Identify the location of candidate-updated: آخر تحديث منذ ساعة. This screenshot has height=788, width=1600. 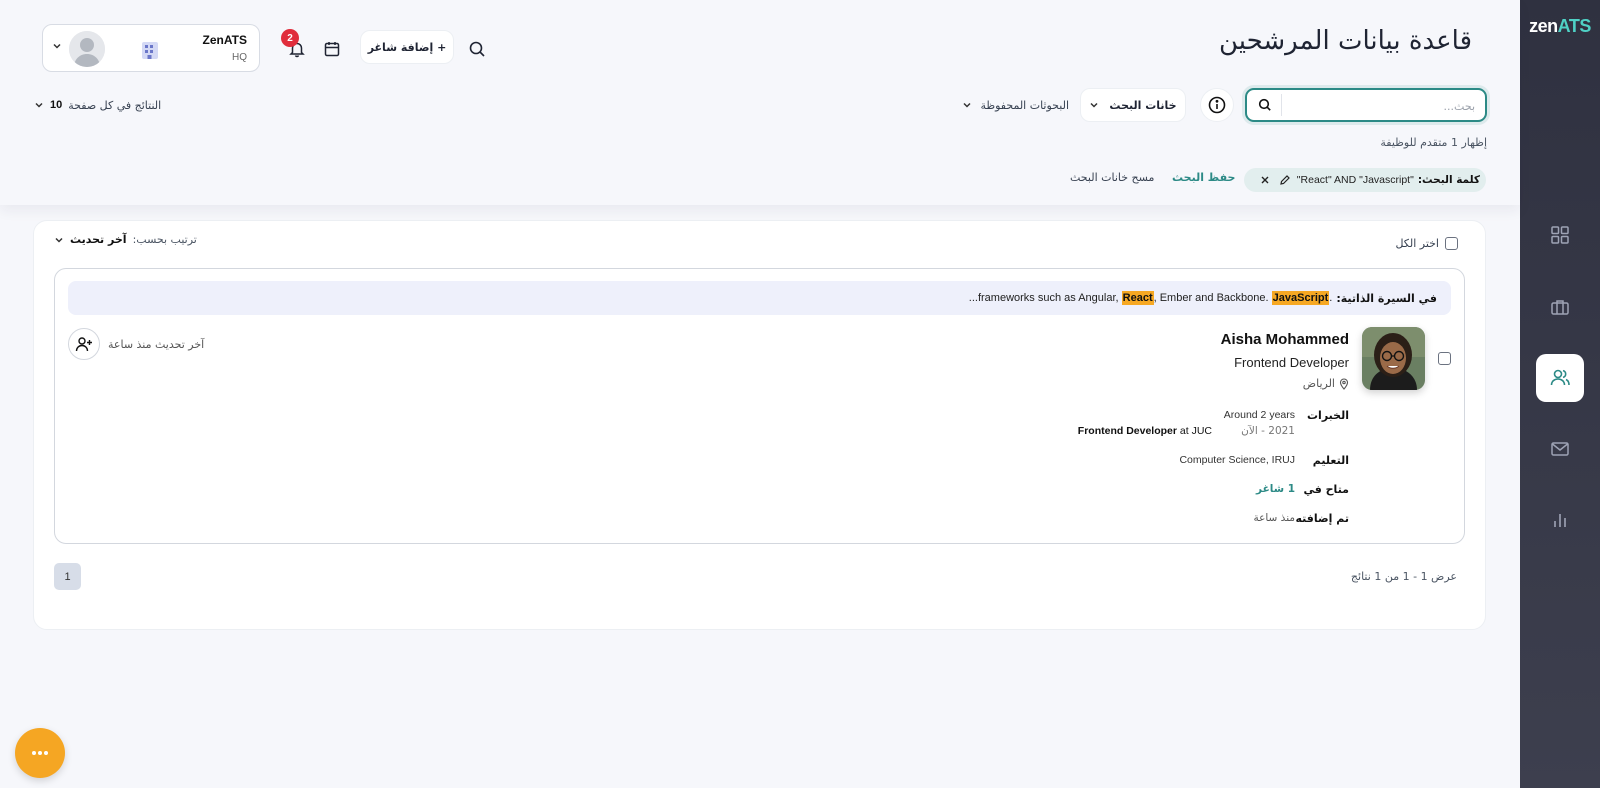
(136, 344).